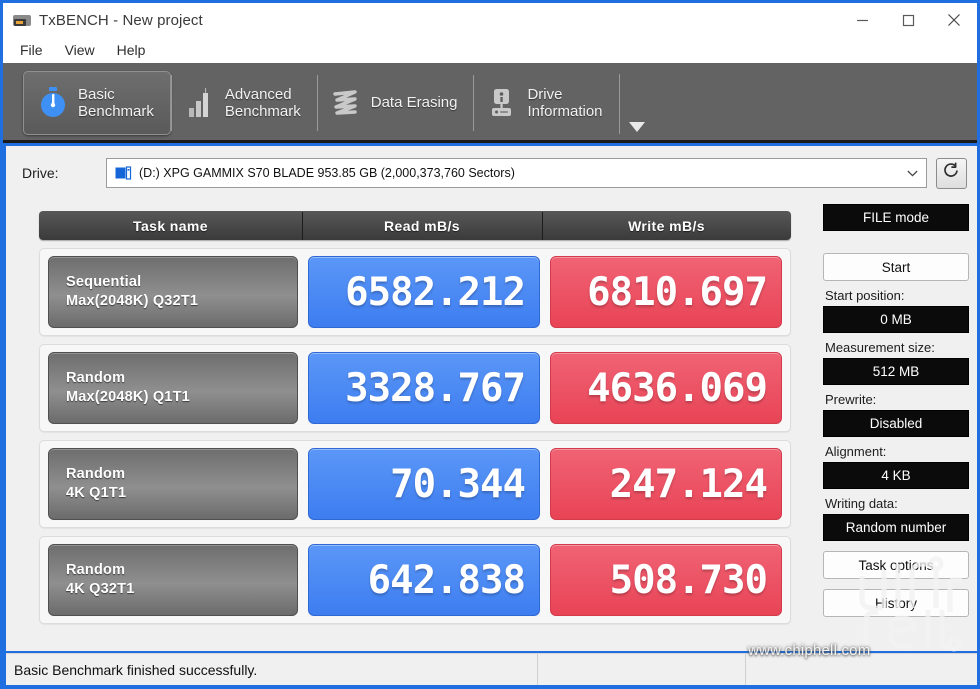  I want to click on task-name-line2: Max(2048K) Q32T1, so click(132, 301).